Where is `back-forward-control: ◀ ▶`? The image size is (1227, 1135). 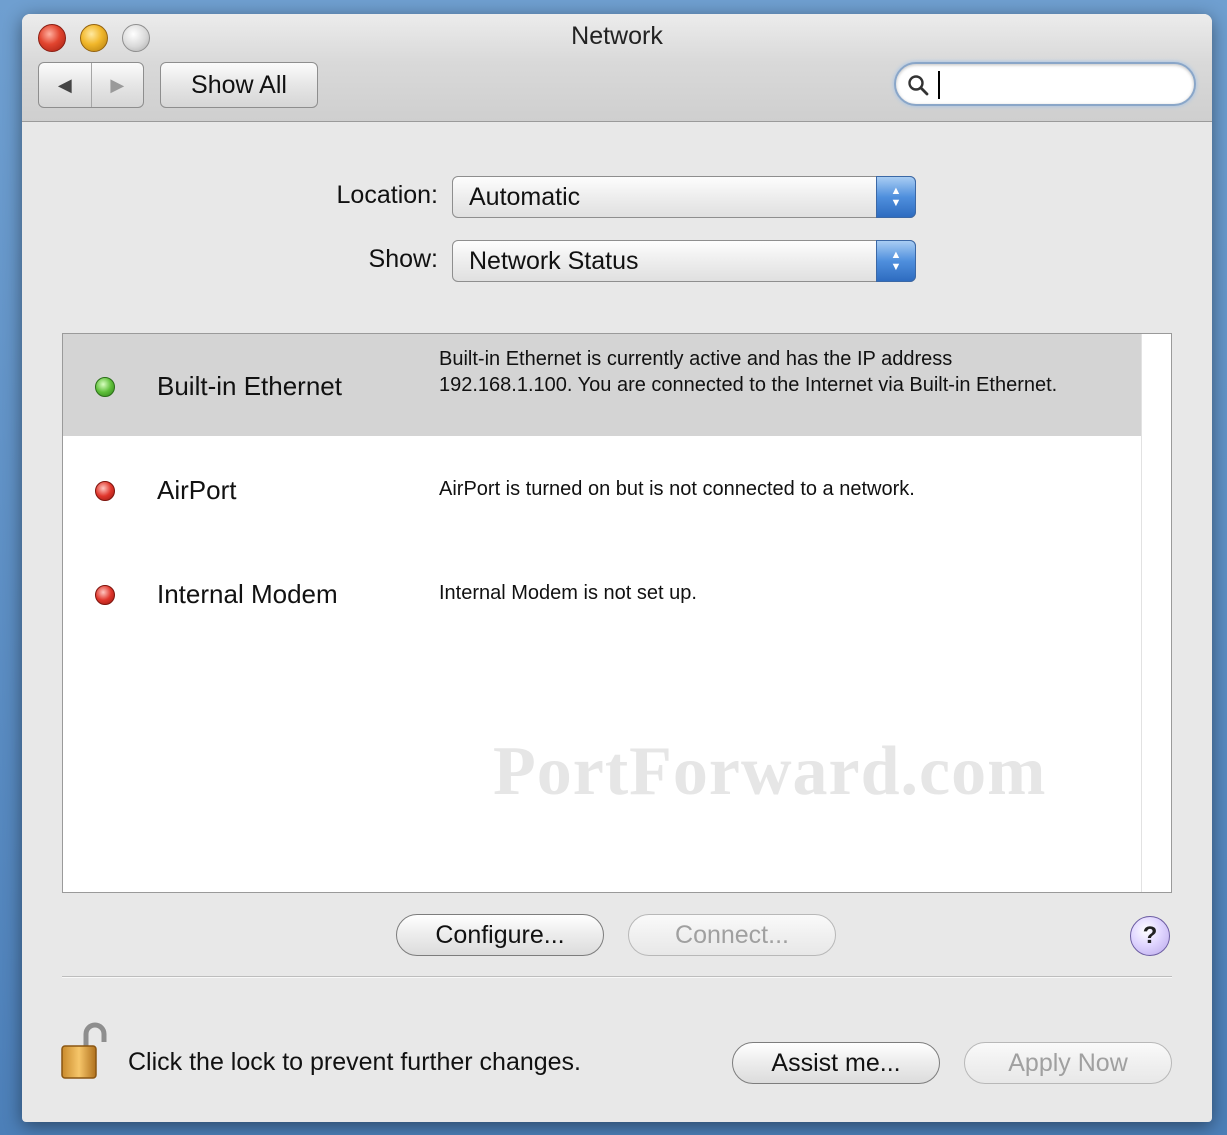
back-forward-control: ◀ ▶ is located at coordinates (91, 85).